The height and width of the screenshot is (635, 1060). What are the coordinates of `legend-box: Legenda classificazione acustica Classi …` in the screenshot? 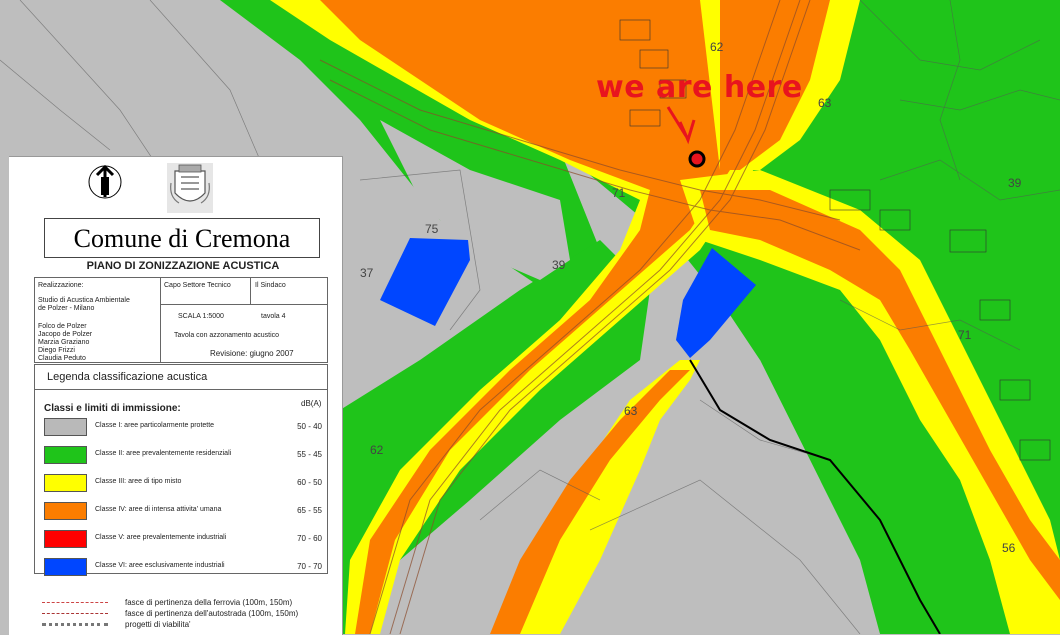 It's located at (181, 470).